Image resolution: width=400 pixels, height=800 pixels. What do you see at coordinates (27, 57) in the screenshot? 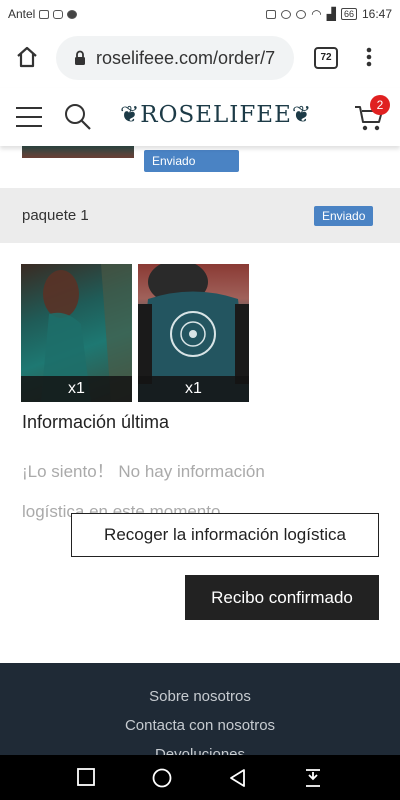
I see `home-icon` at bounding box center [27, 57].